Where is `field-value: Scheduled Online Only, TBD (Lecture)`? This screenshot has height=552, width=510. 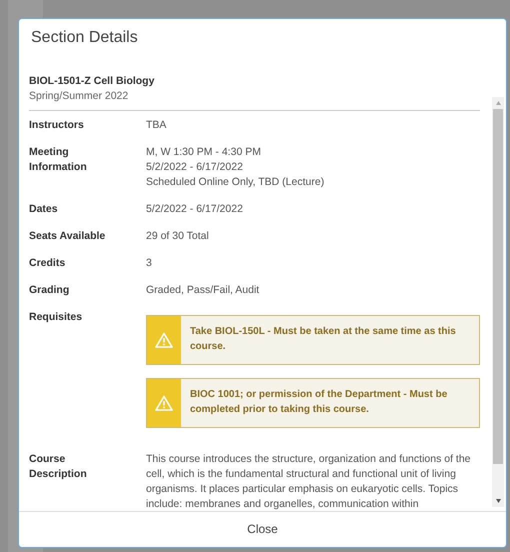 field-value: Scheduled Online Only, TBD (Lecture) is located at coordinates (236, 182).